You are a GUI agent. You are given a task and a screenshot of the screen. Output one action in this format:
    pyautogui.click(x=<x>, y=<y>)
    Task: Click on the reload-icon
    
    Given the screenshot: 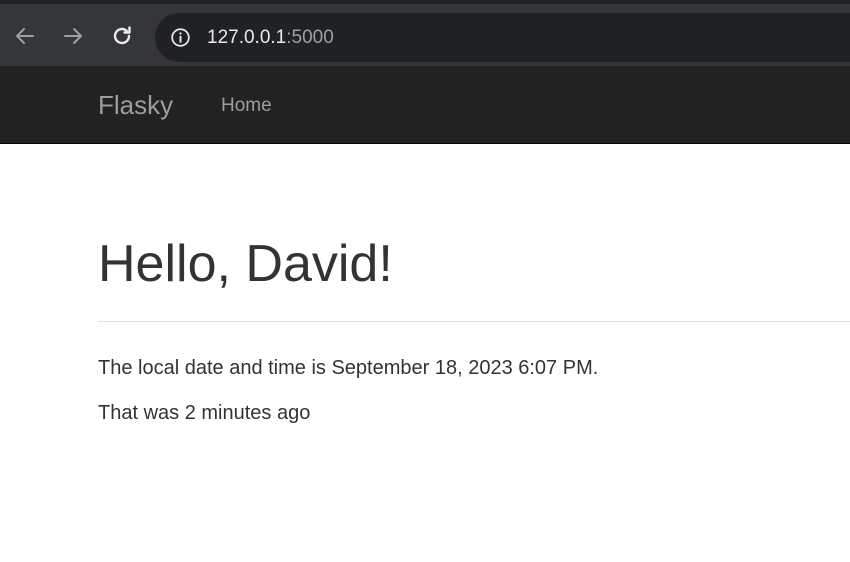 What is the action you would take?
    pyautogui.click(x=122, y=35)
    